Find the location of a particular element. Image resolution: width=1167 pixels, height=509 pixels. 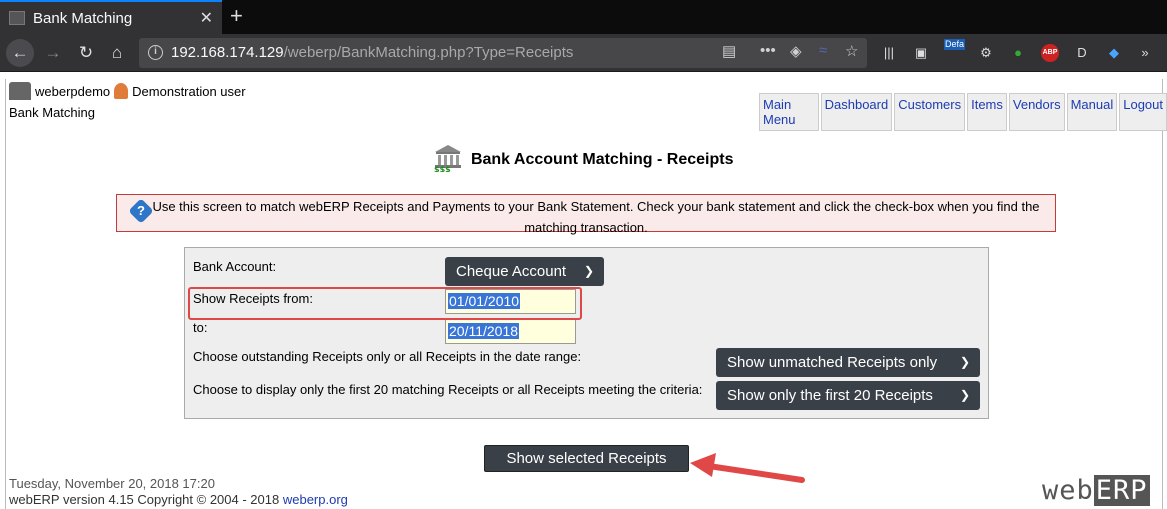

footer-datetime: Tuesday, November 20, 2018 17:20 is located at coordinates (112, 483).